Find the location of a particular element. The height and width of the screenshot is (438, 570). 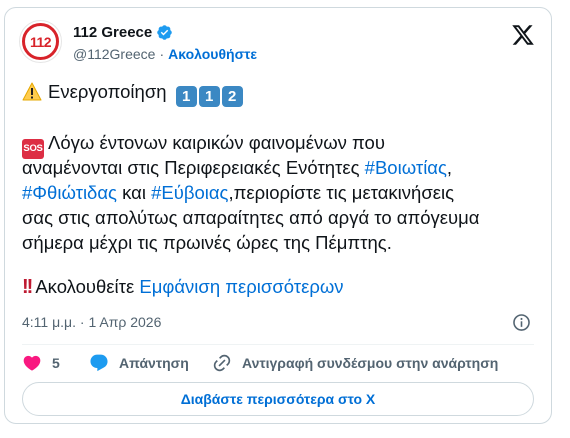

like-count: 5 is located at coordinates (56, 363).